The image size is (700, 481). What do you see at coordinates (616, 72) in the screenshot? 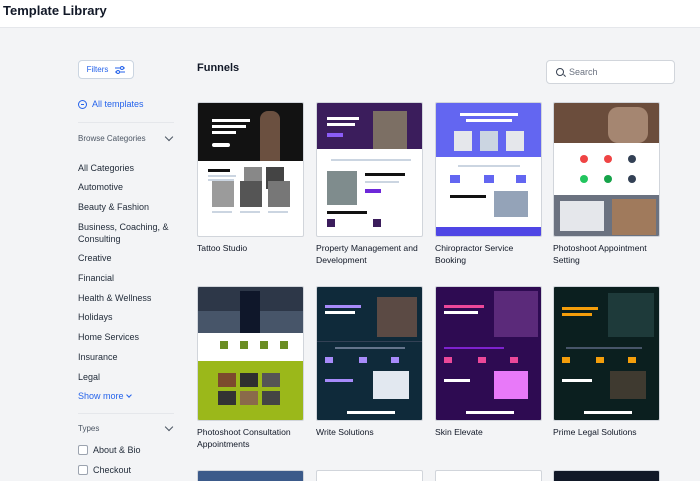
I see `search-input` at bounding box center [616, 72].